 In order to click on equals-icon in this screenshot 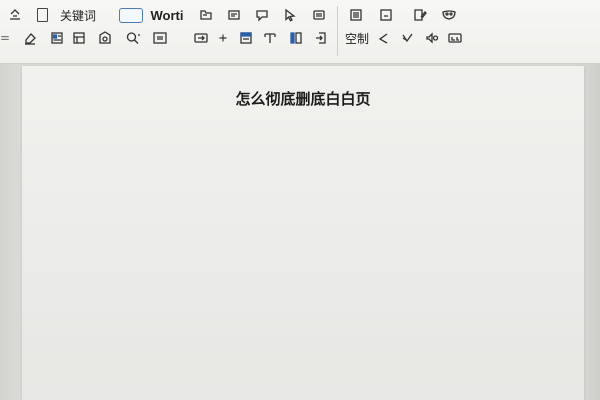, I will do `click(5, 38)`.